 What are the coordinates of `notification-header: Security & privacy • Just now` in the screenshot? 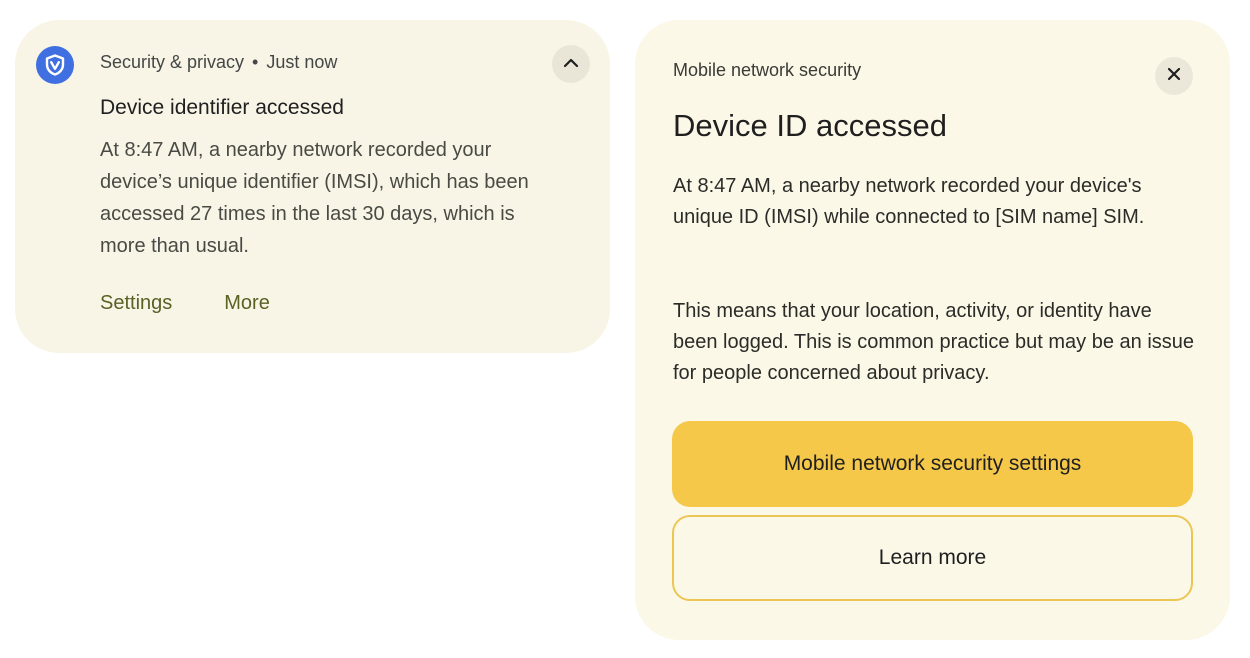 It's located at (218, 62).